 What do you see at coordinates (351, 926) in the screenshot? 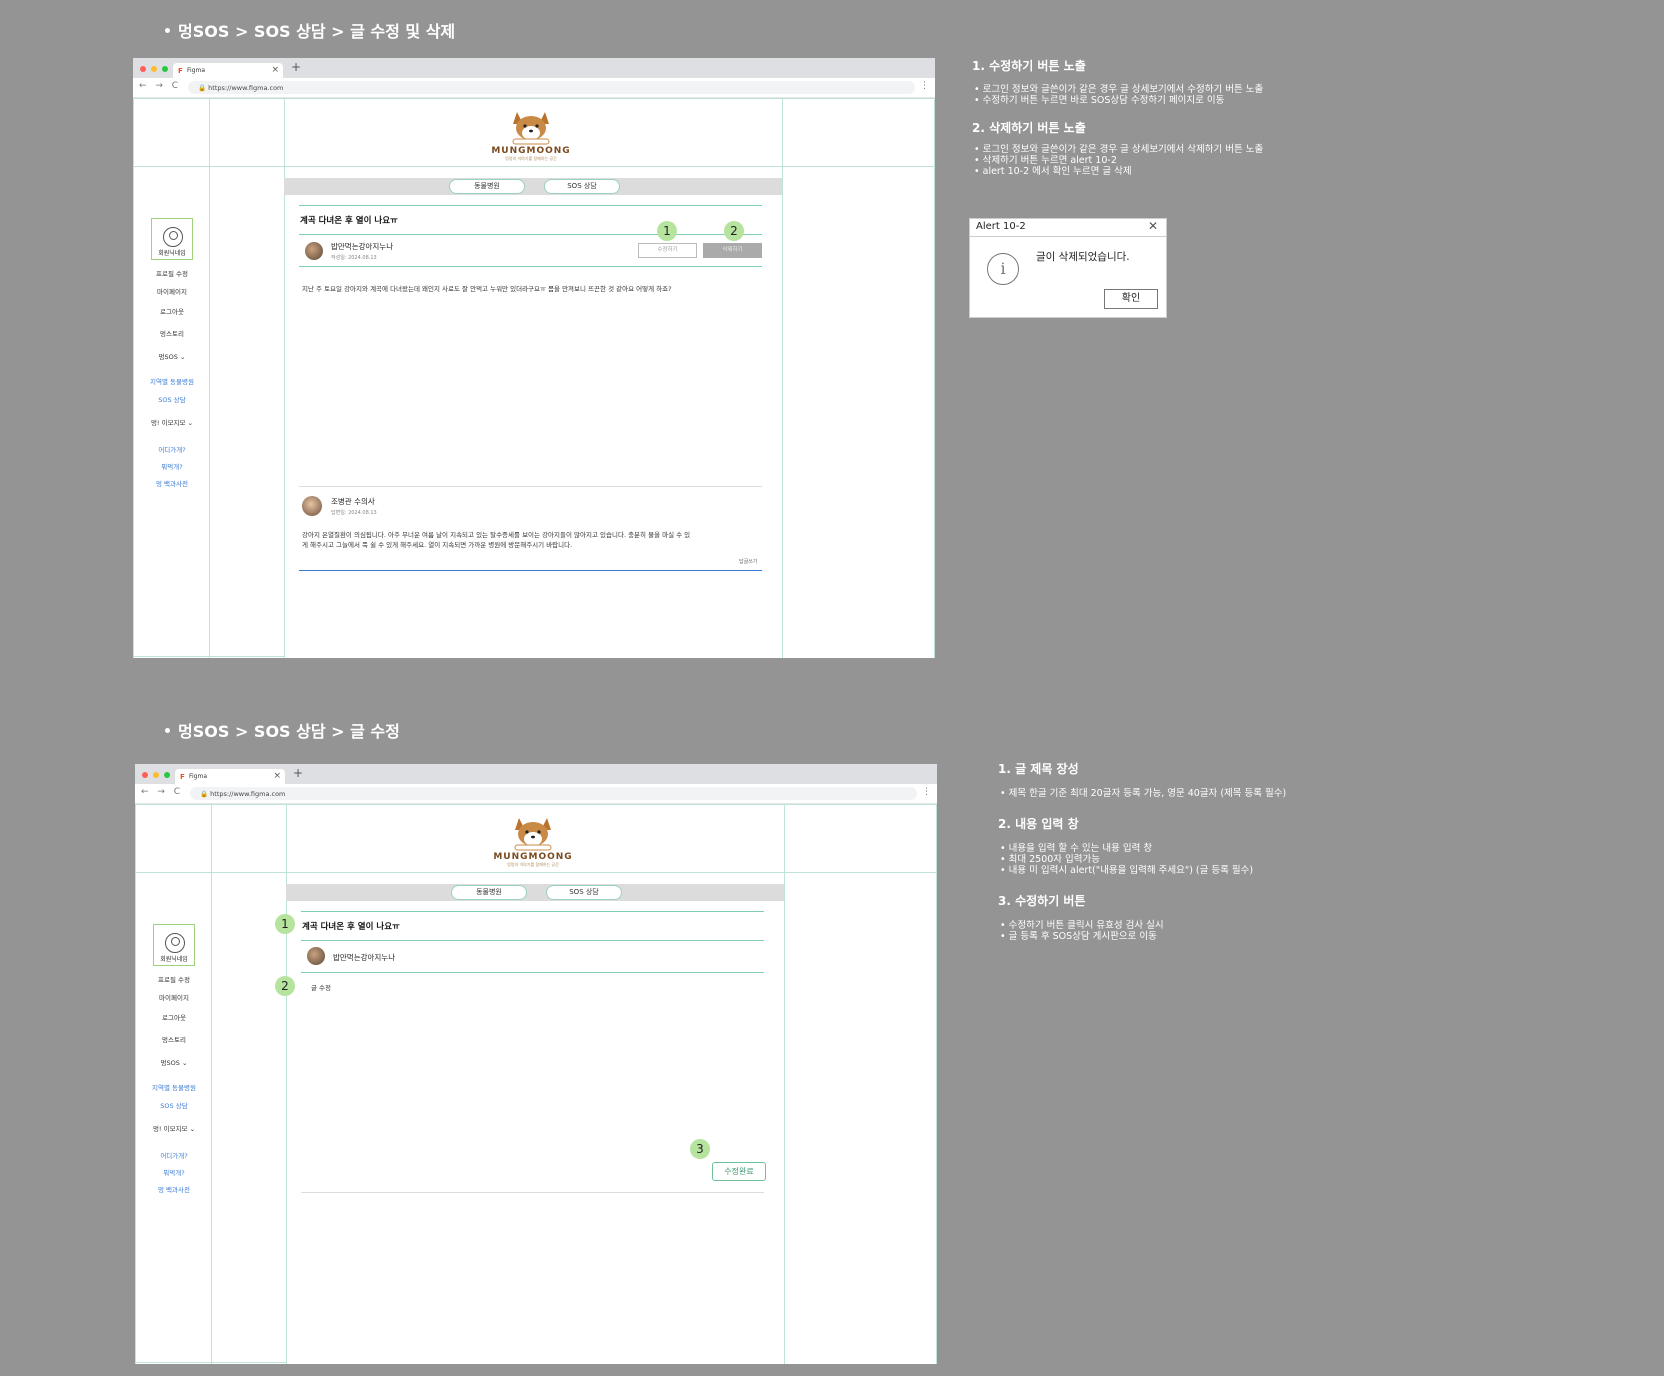
I see `title-input: 계곡 다녀온 후 열이 나요ㅠ` at bounding box center [351, 926].